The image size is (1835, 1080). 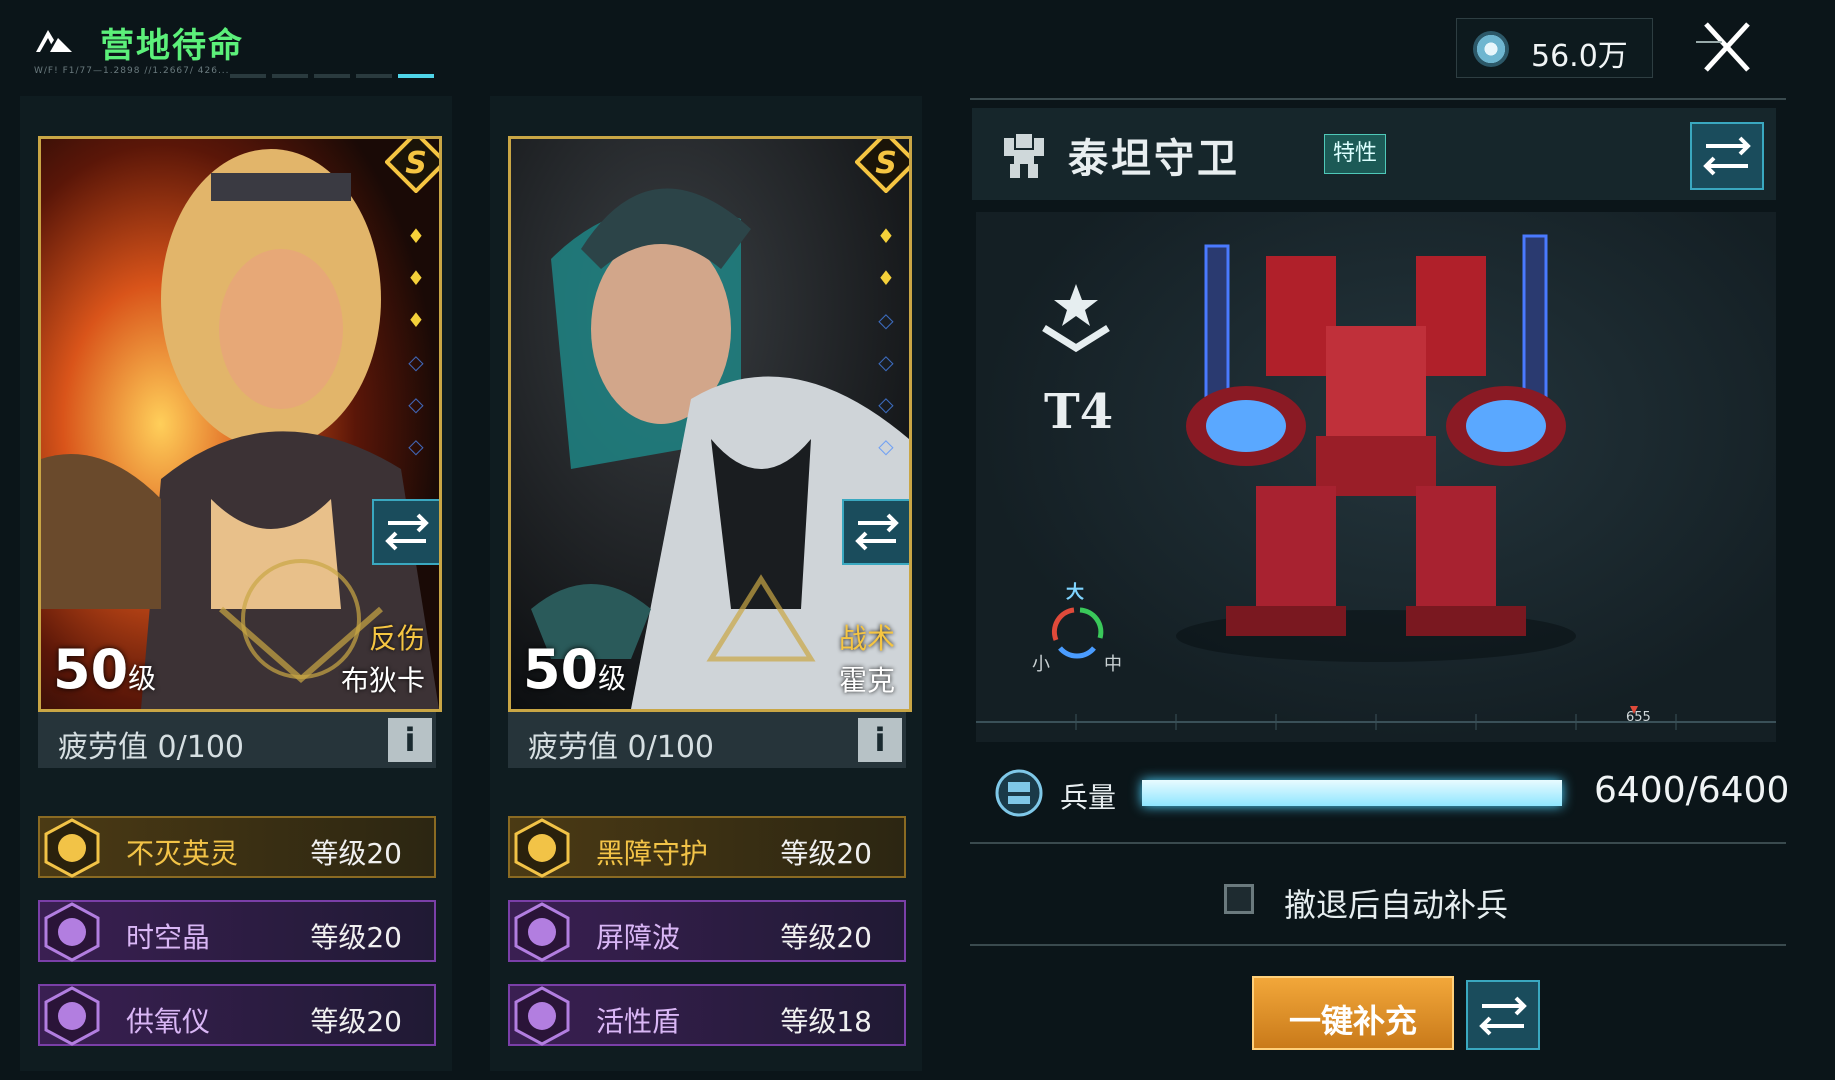 I want to click on currency-display: 56.0万, so click(x=1554, y=48).